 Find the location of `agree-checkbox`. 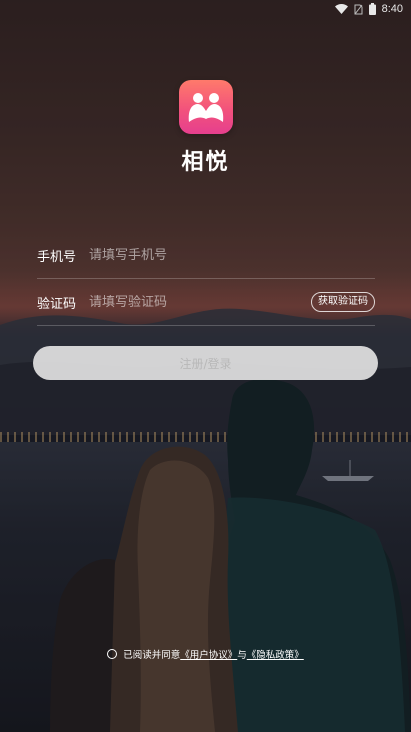

agree-checkbox is located at coordinates (112, 654).